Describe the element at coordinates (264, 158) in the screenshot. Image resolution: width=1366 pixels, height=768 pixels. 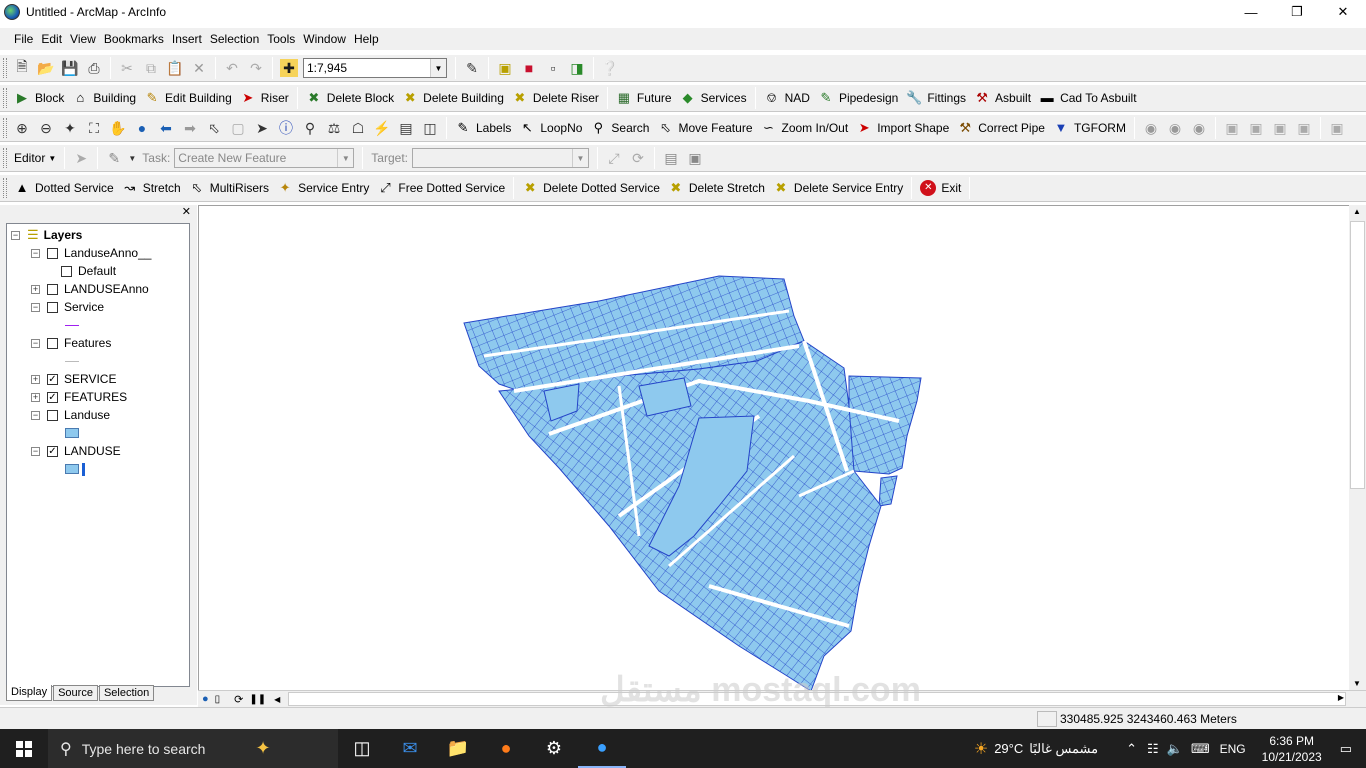
I see `task-combo: Create New Feature ▼` at that location.